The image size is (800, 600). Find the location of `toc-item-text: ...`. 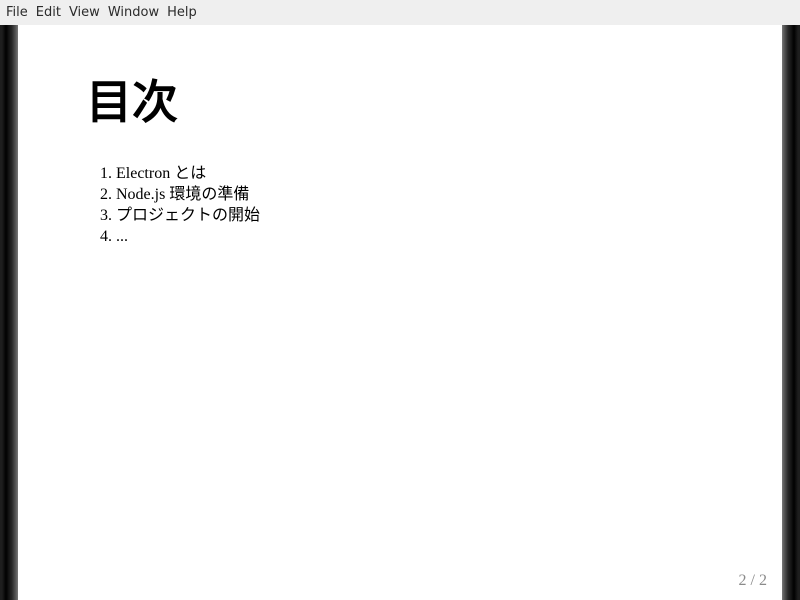

toc-item-text: ... is located at coordinates (122, 236).